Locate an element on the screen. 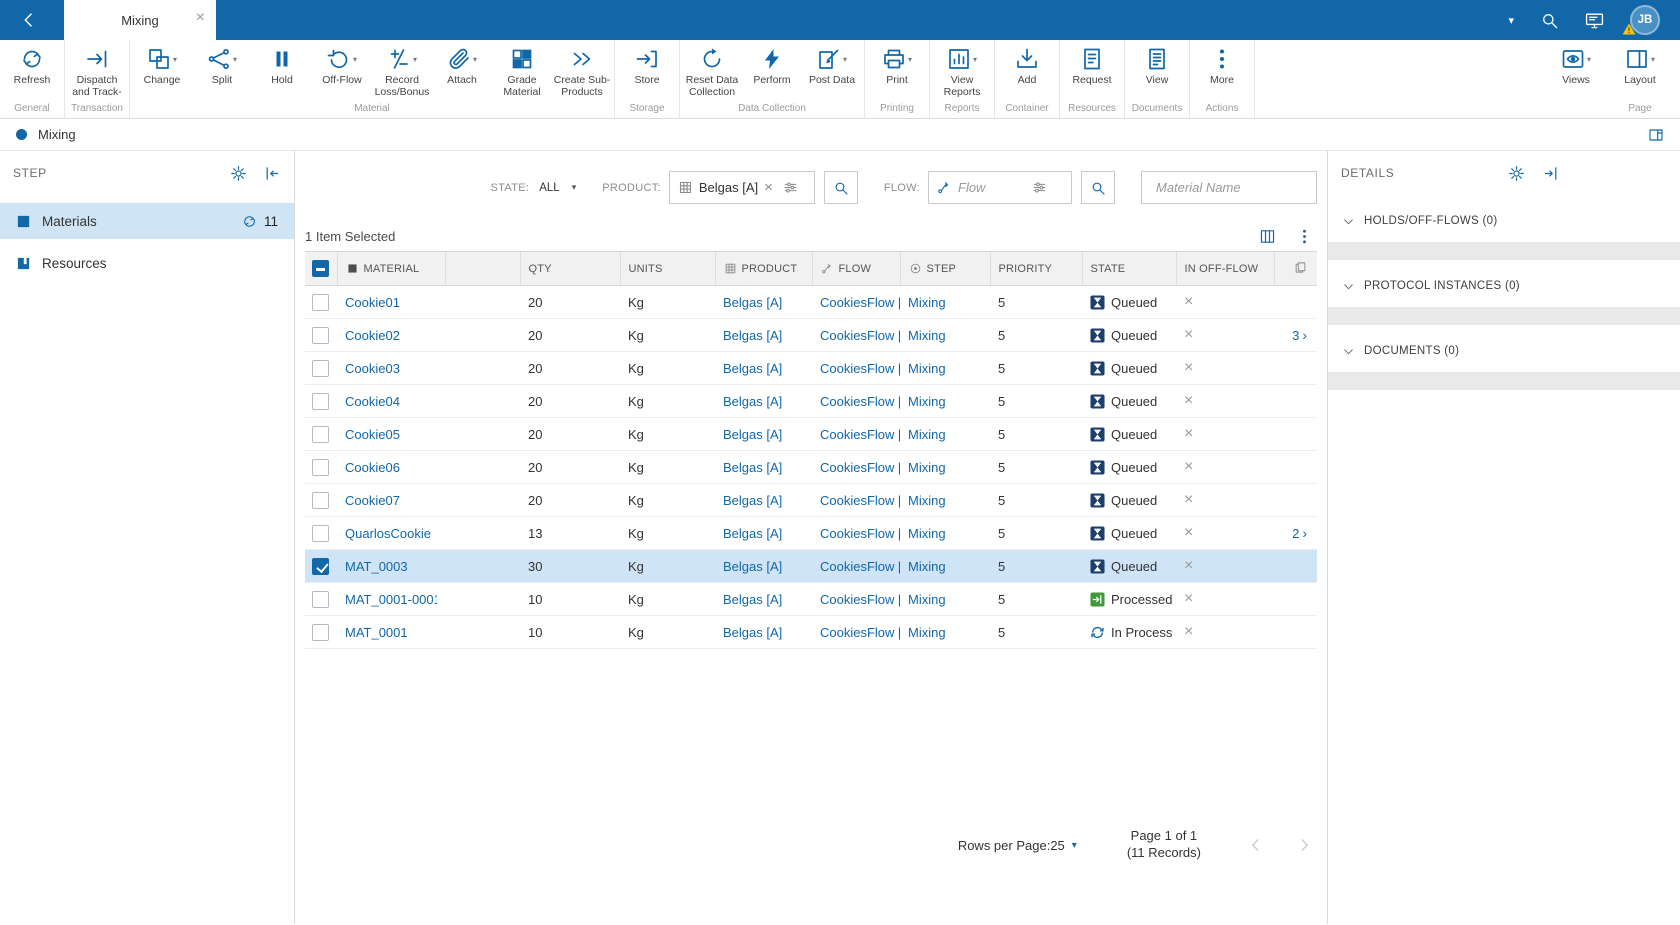 The image size is (1680, 925). change-button: ▾ Change is located at coordinates (162, 72).